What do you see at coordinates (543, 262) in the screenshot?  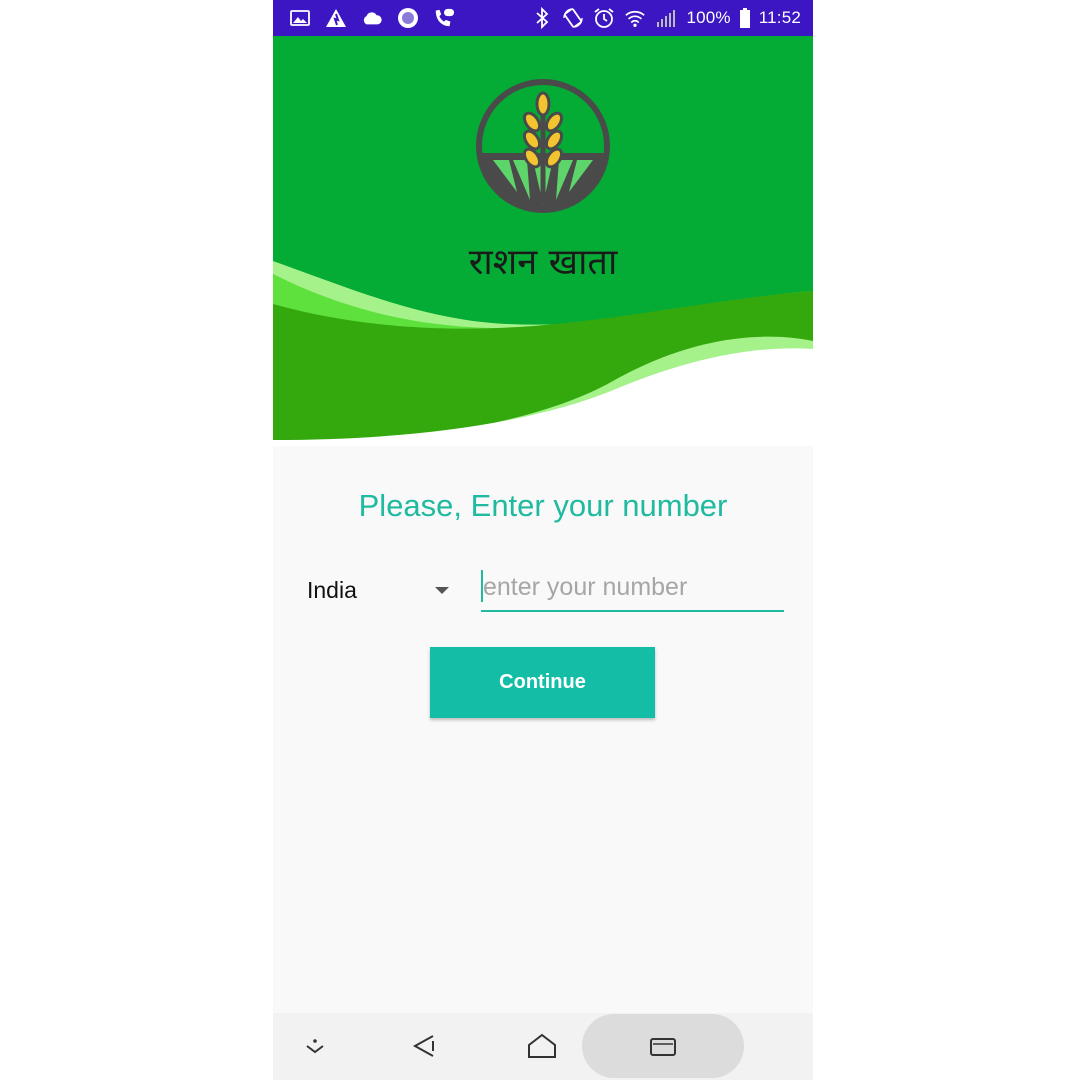 I see `app-title: राशन खाता` at bounding box center [543, 262].